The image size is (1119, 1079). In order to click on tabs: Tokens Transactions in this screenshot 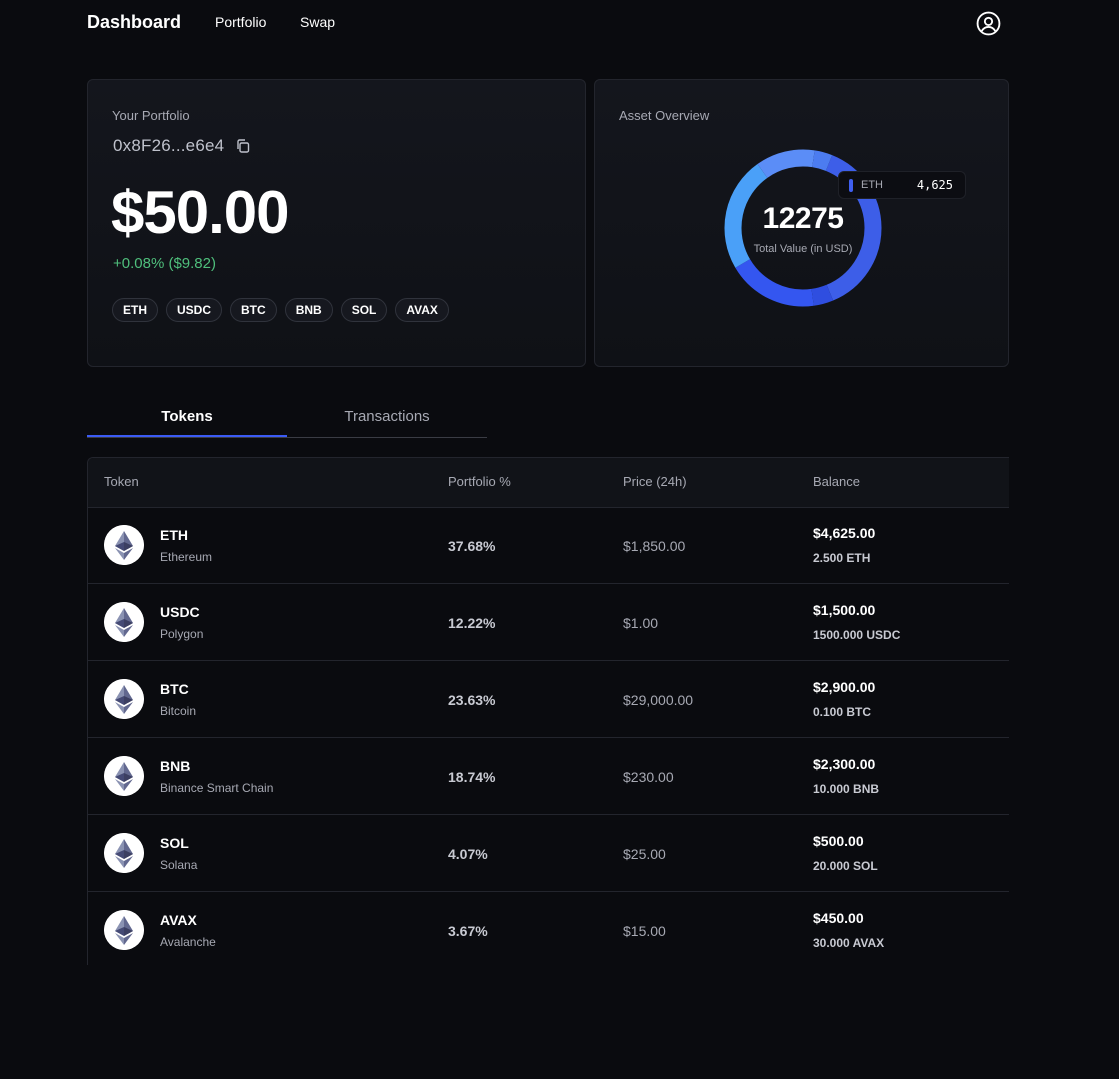, I will do `click(287, 420)`.